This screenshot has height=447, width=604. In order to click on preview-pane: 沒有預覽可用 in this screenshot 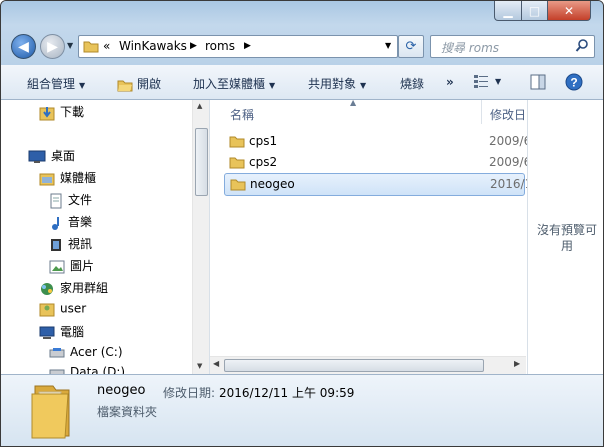, I will do `click(565, 237)`.